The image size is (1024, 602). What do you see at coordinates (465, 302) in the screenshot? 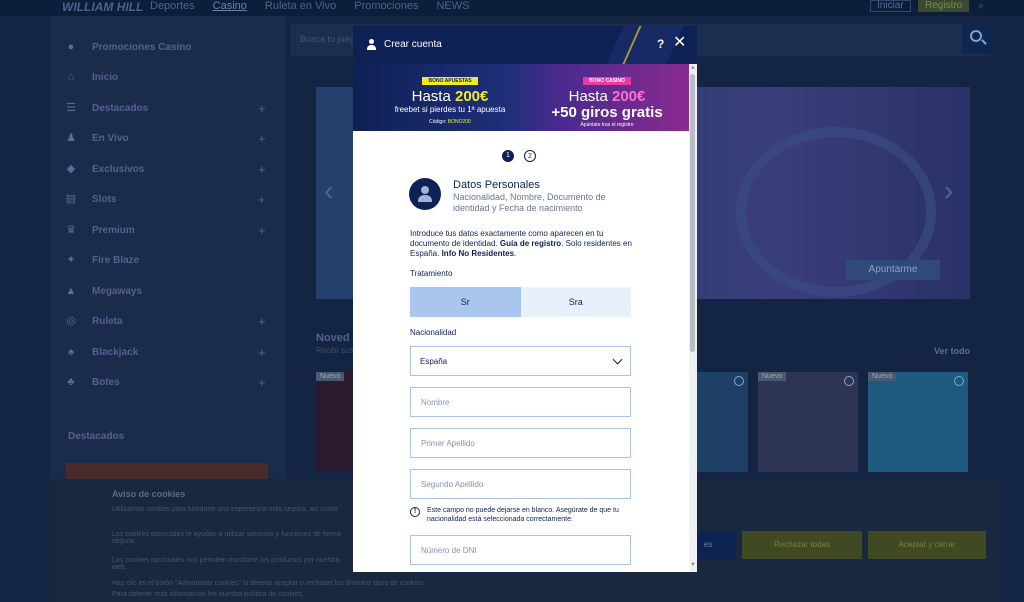
I see `tratamiento-sr-option: Sr` at bounding box center [465, 302].